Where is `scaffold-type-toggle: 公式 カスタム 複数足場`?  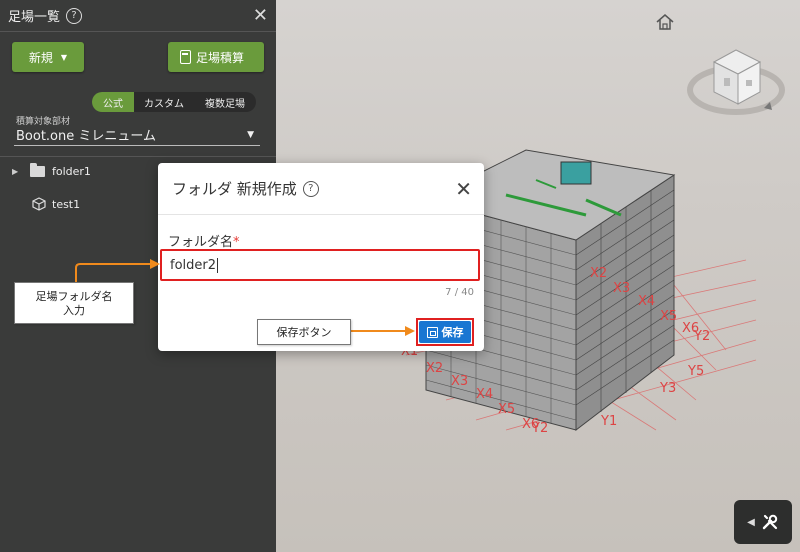 scaffold-type-toggle: 公式 カスタム 複数足場 is located at coordinates (174, 102).